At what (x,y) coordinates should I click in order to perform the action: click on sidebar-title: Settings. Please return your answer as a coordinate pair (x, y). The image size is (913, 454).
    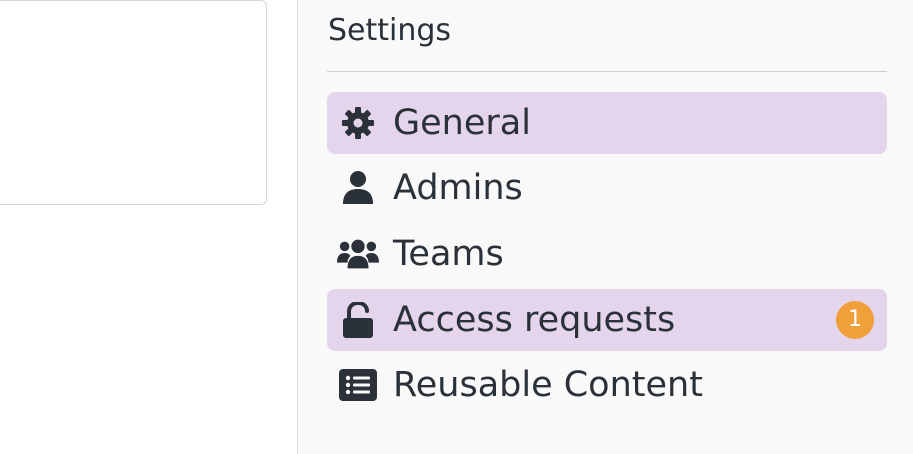
    Looking at the image, I should click on (390, 30).